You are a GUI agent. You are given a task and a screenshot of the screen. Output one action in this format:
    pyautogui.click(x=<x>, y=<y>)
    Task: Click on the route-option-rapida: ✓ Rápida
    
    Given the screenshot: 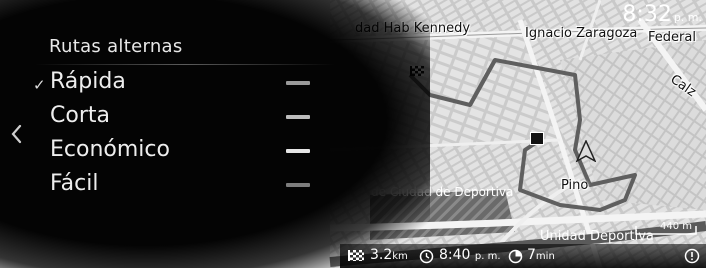 What is the action you would take?
    pyautogui.click(x=183, y=83)
    